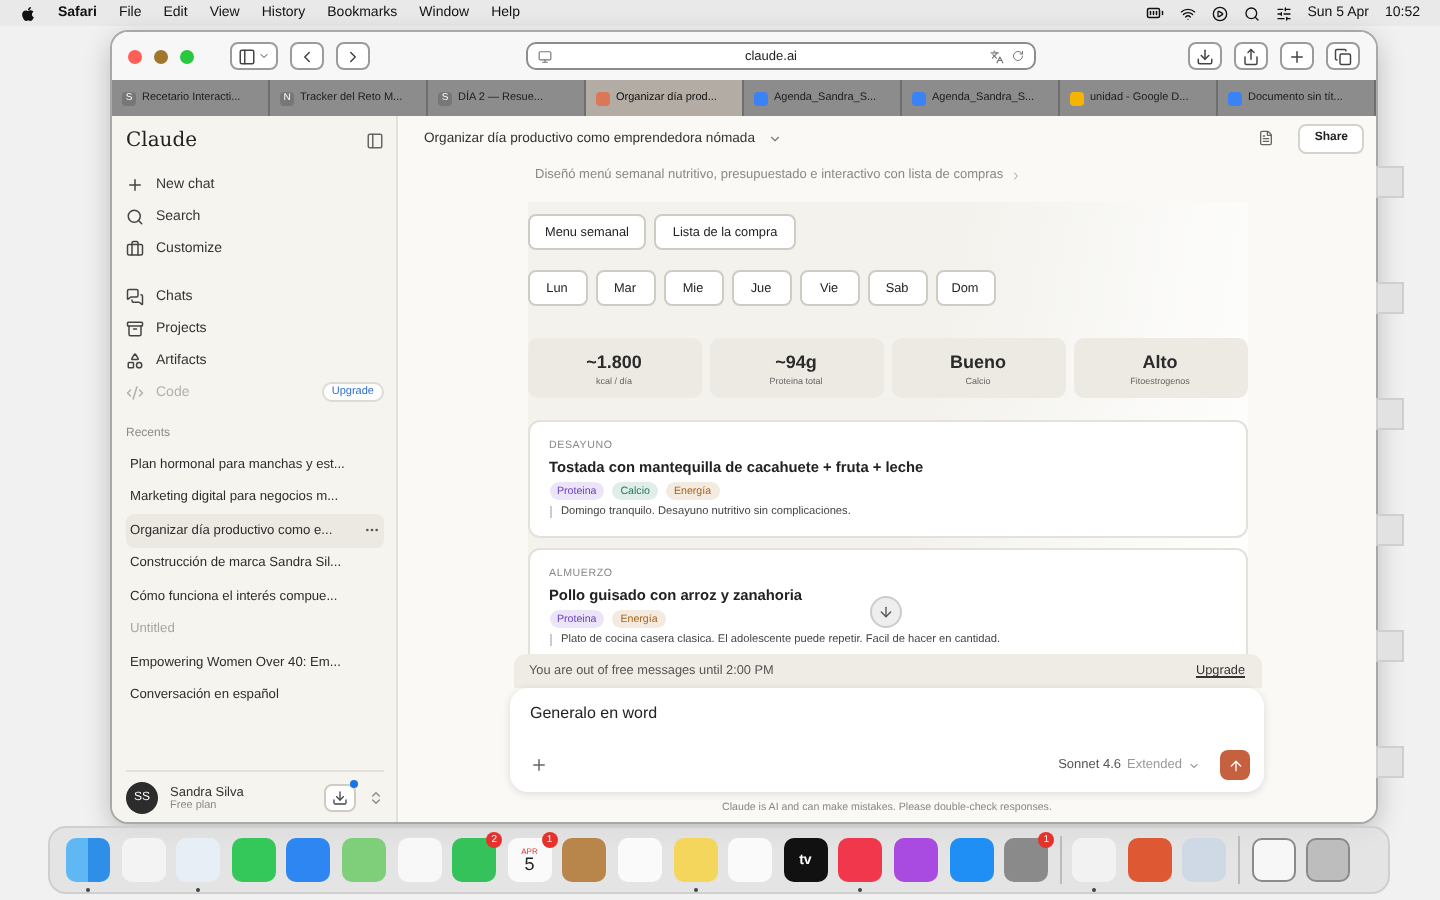 The height and width of the screenshot is (900, 1440). I want to click on claude-favicon-icon, so click(603, 98).